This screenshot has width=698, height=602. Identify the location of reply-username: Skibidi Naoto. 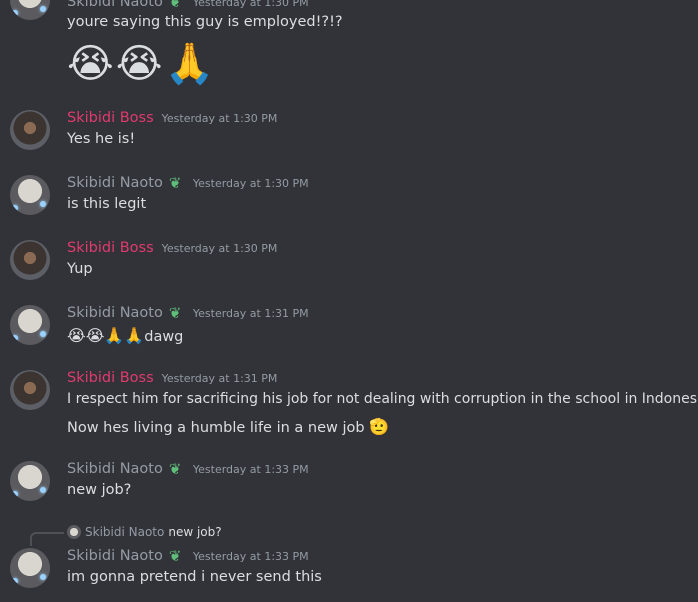
(125, 532).